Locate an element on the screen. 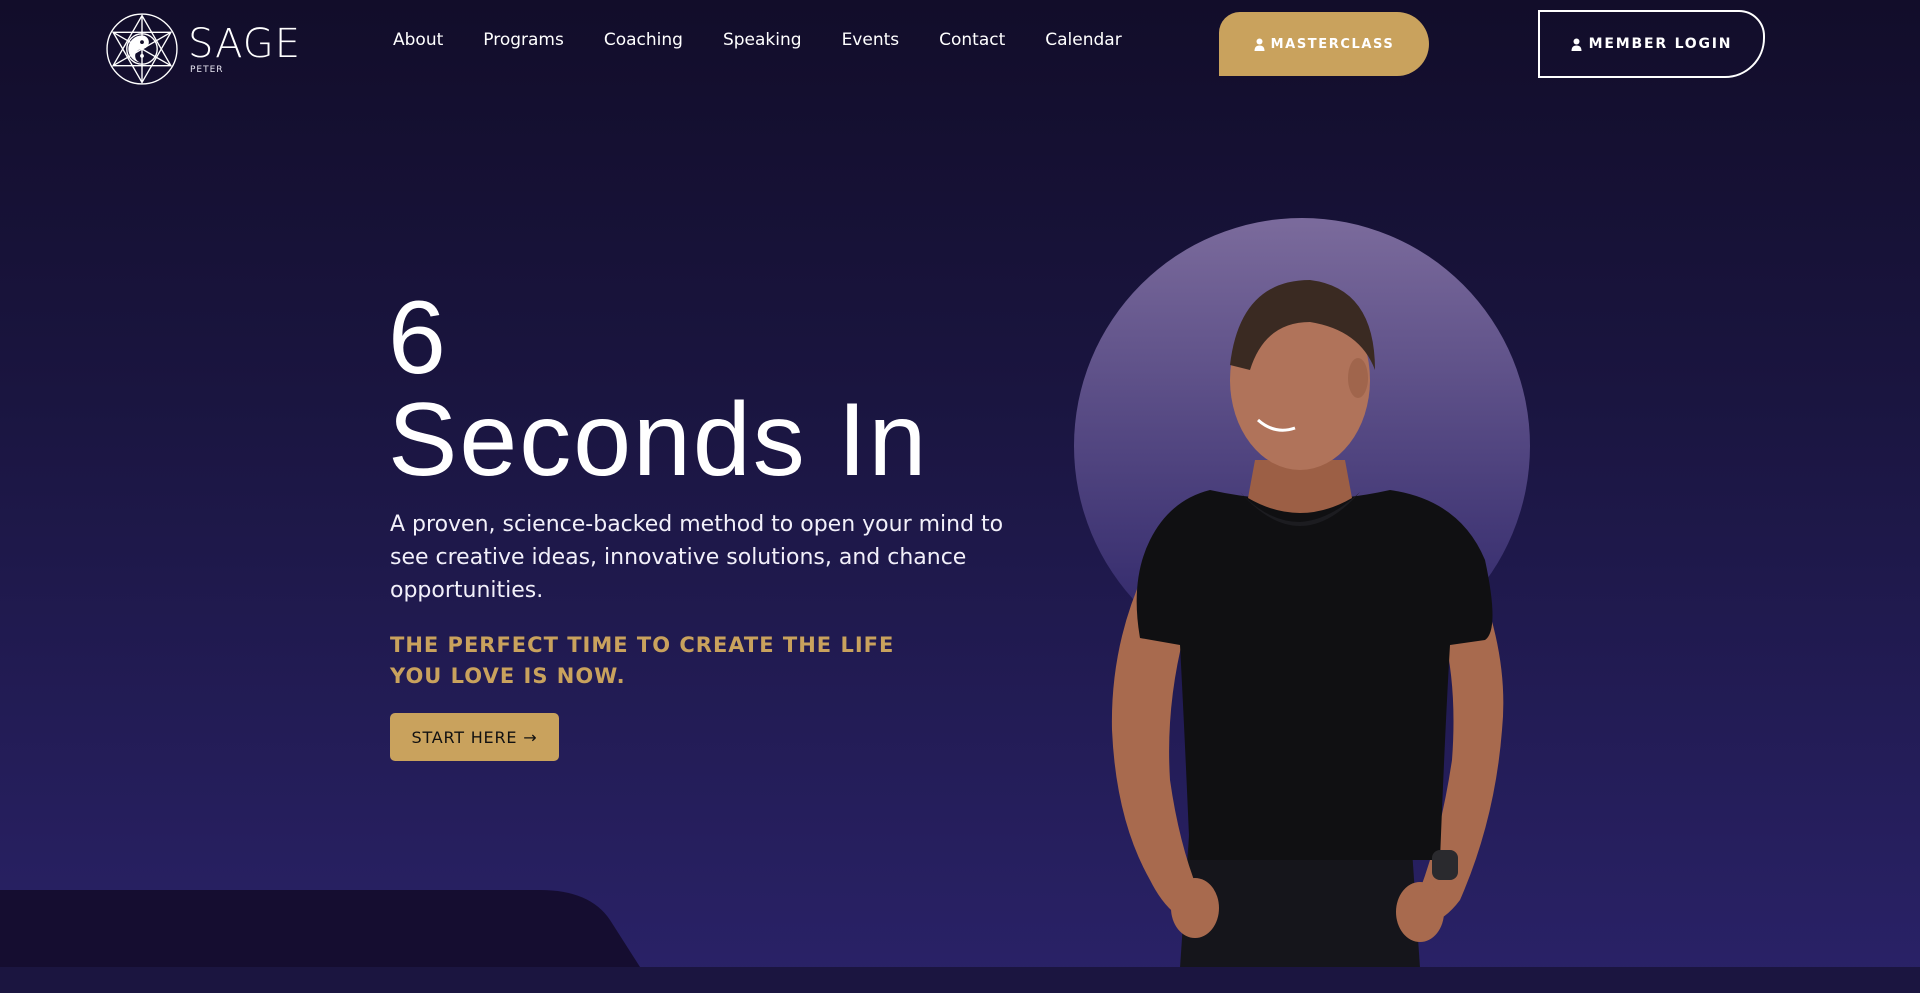  brand-name: SAGE is located at coordinates (245, 43).